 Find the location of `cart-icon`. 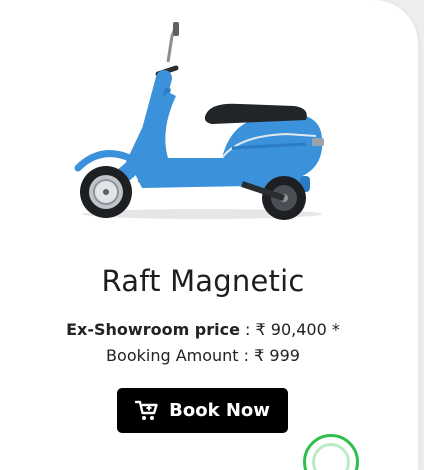

cart-icon is located at coordinates (146, 410).